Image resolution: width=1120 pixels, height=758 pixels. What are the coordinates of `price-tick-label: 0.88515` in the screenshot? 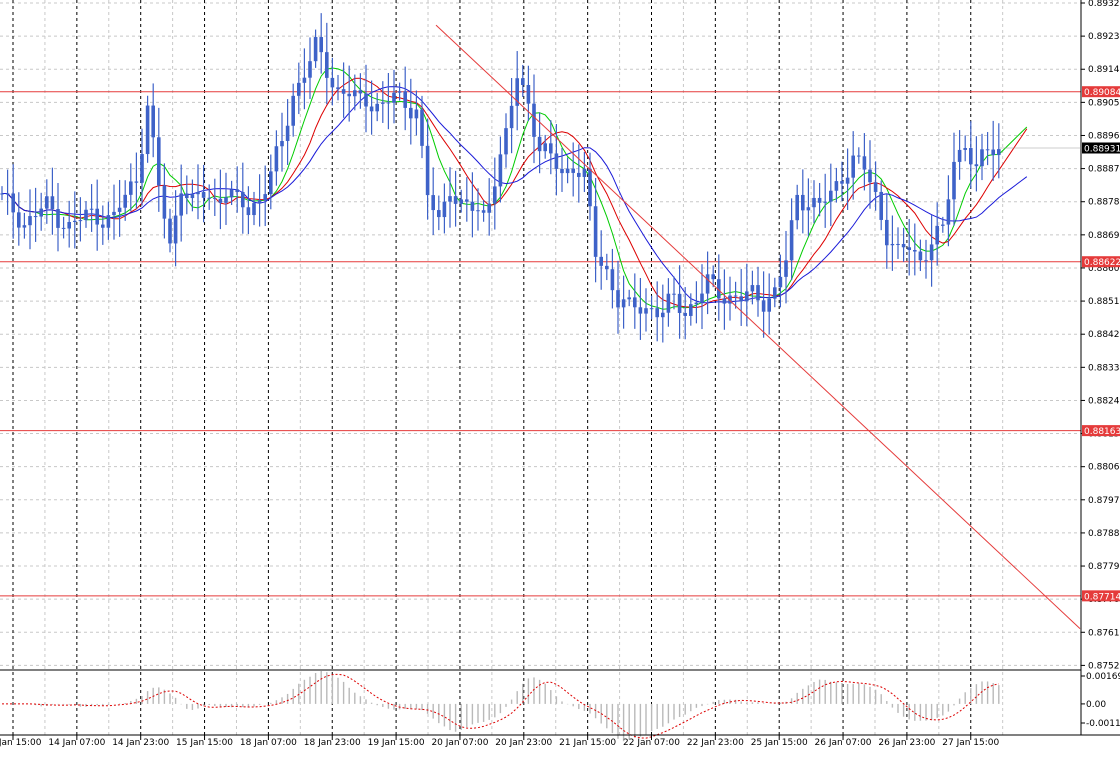 It's located at (1104, 302).